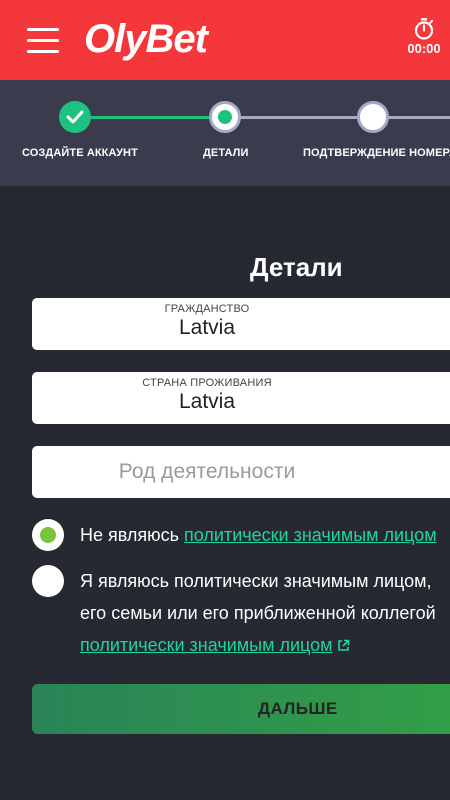 The image size is (450, 800). I want to click on step-1-done-indicator, so click(75, 117).